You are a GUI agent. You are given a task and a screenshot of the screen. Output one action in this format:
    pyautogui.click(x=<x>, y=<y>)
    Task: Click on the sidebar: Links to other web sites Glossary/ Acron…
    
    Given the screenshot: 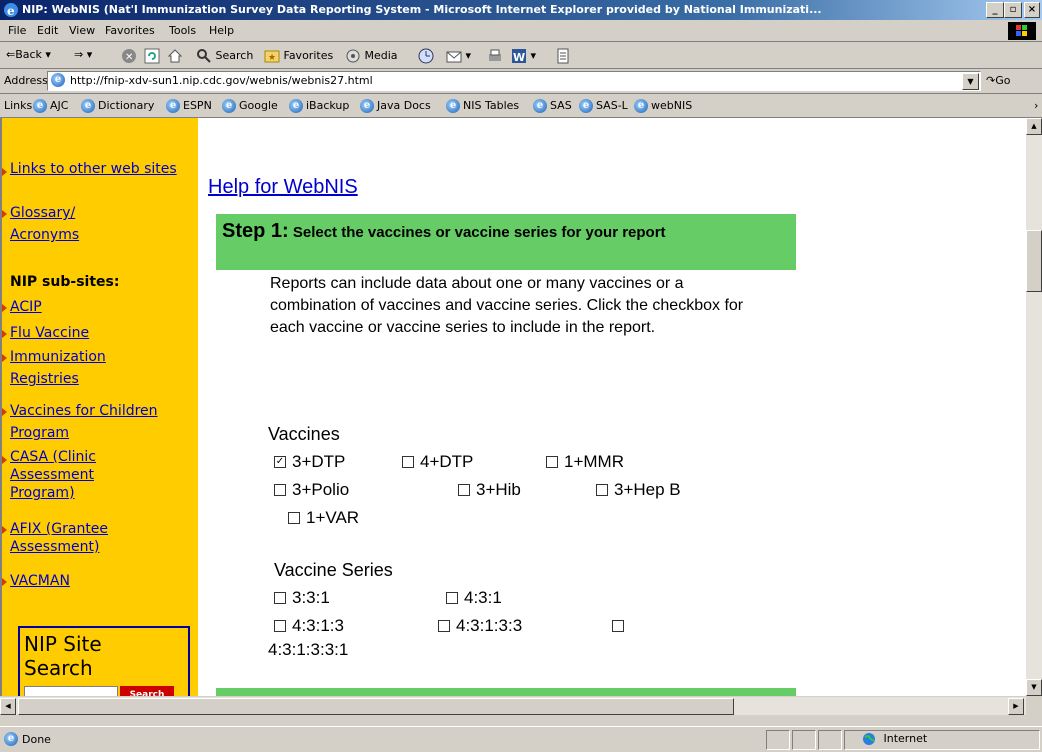 What is the action you would take?
    pyautogui.click(x=100, y=407)
    